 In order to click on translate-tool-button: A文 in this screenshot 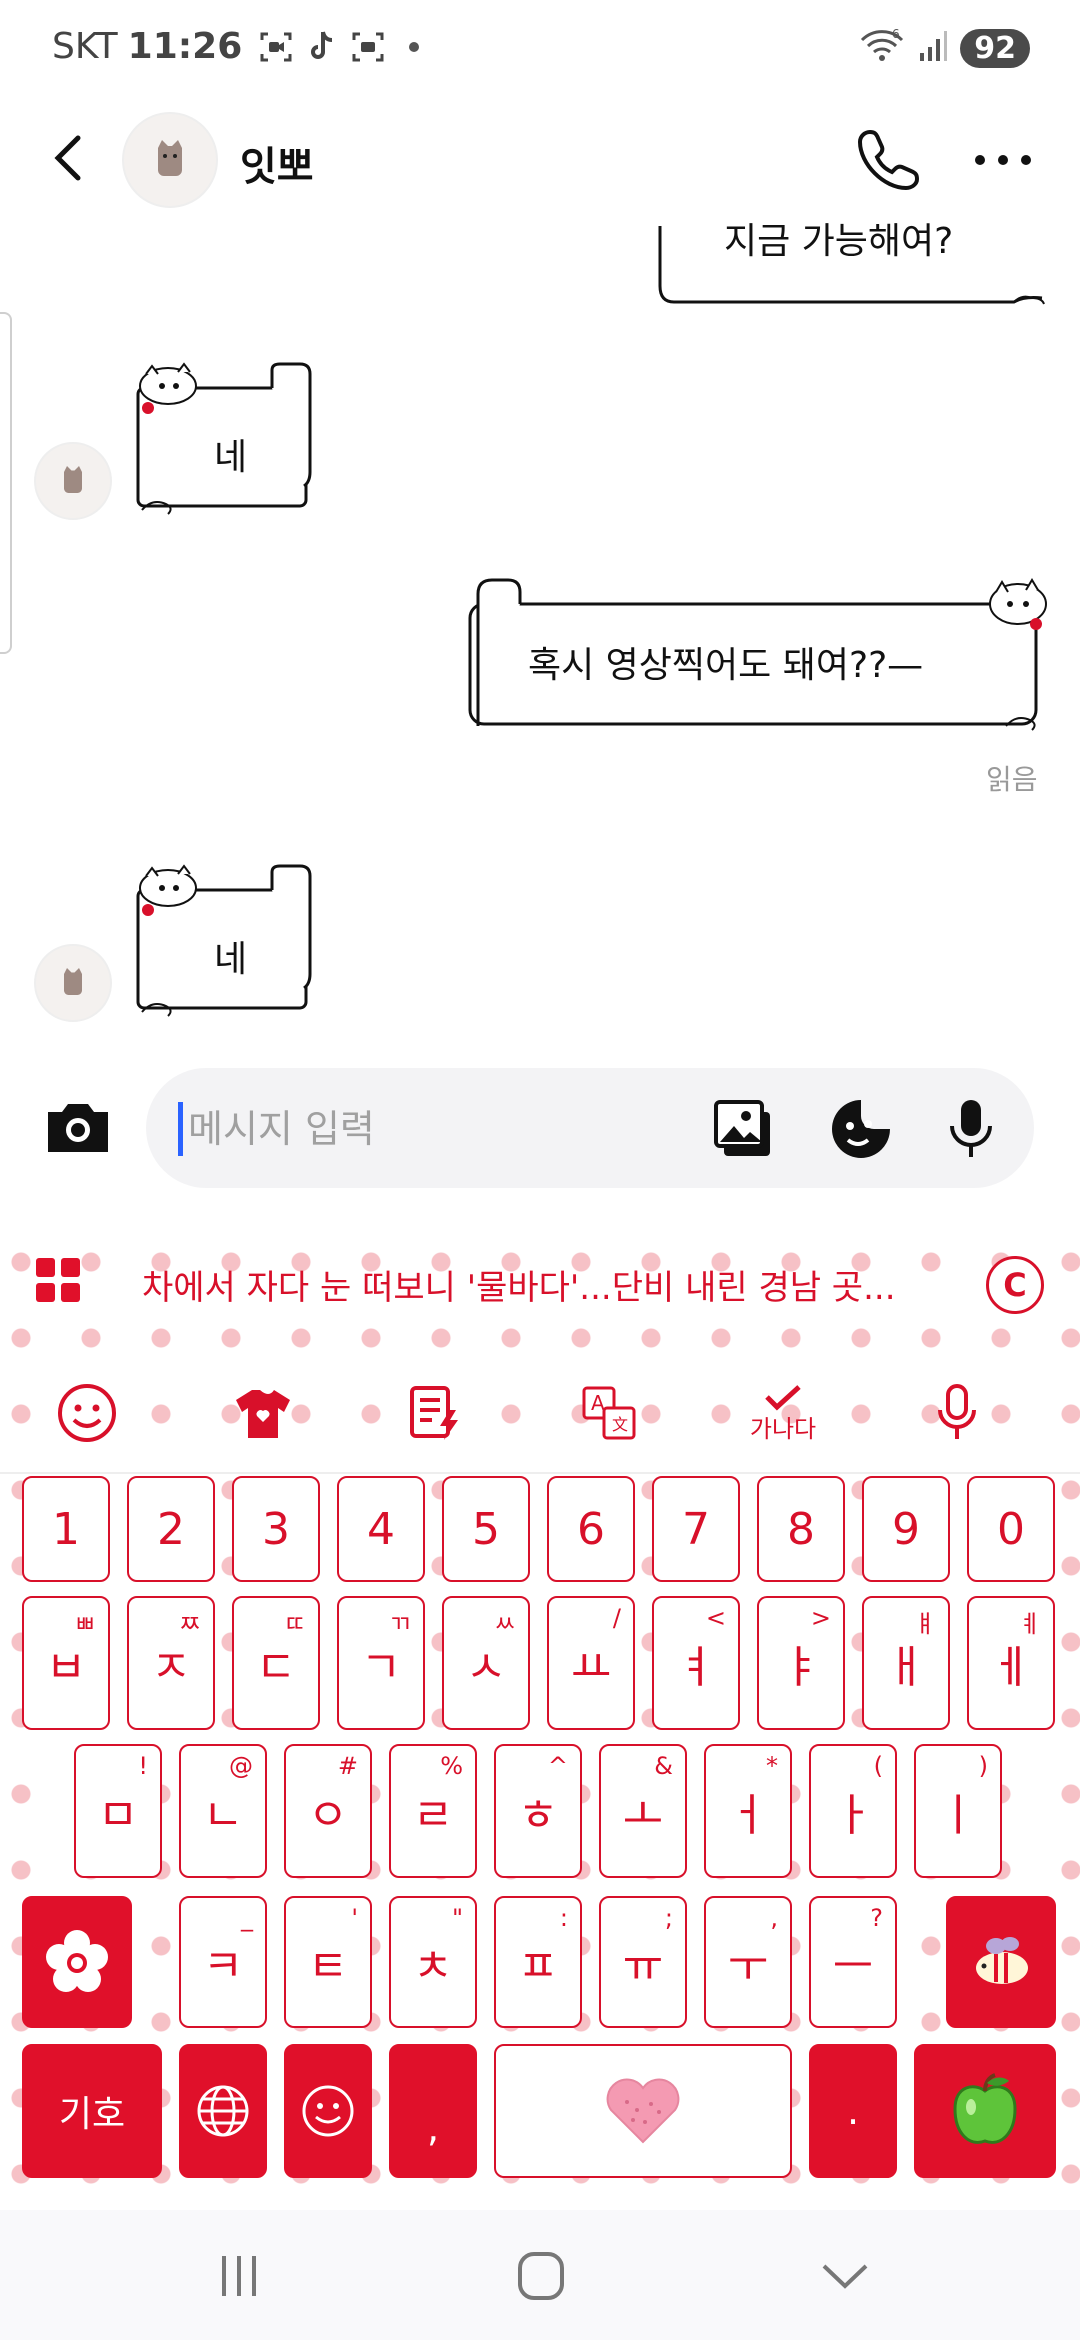, I will do `click(609, 1413)`.